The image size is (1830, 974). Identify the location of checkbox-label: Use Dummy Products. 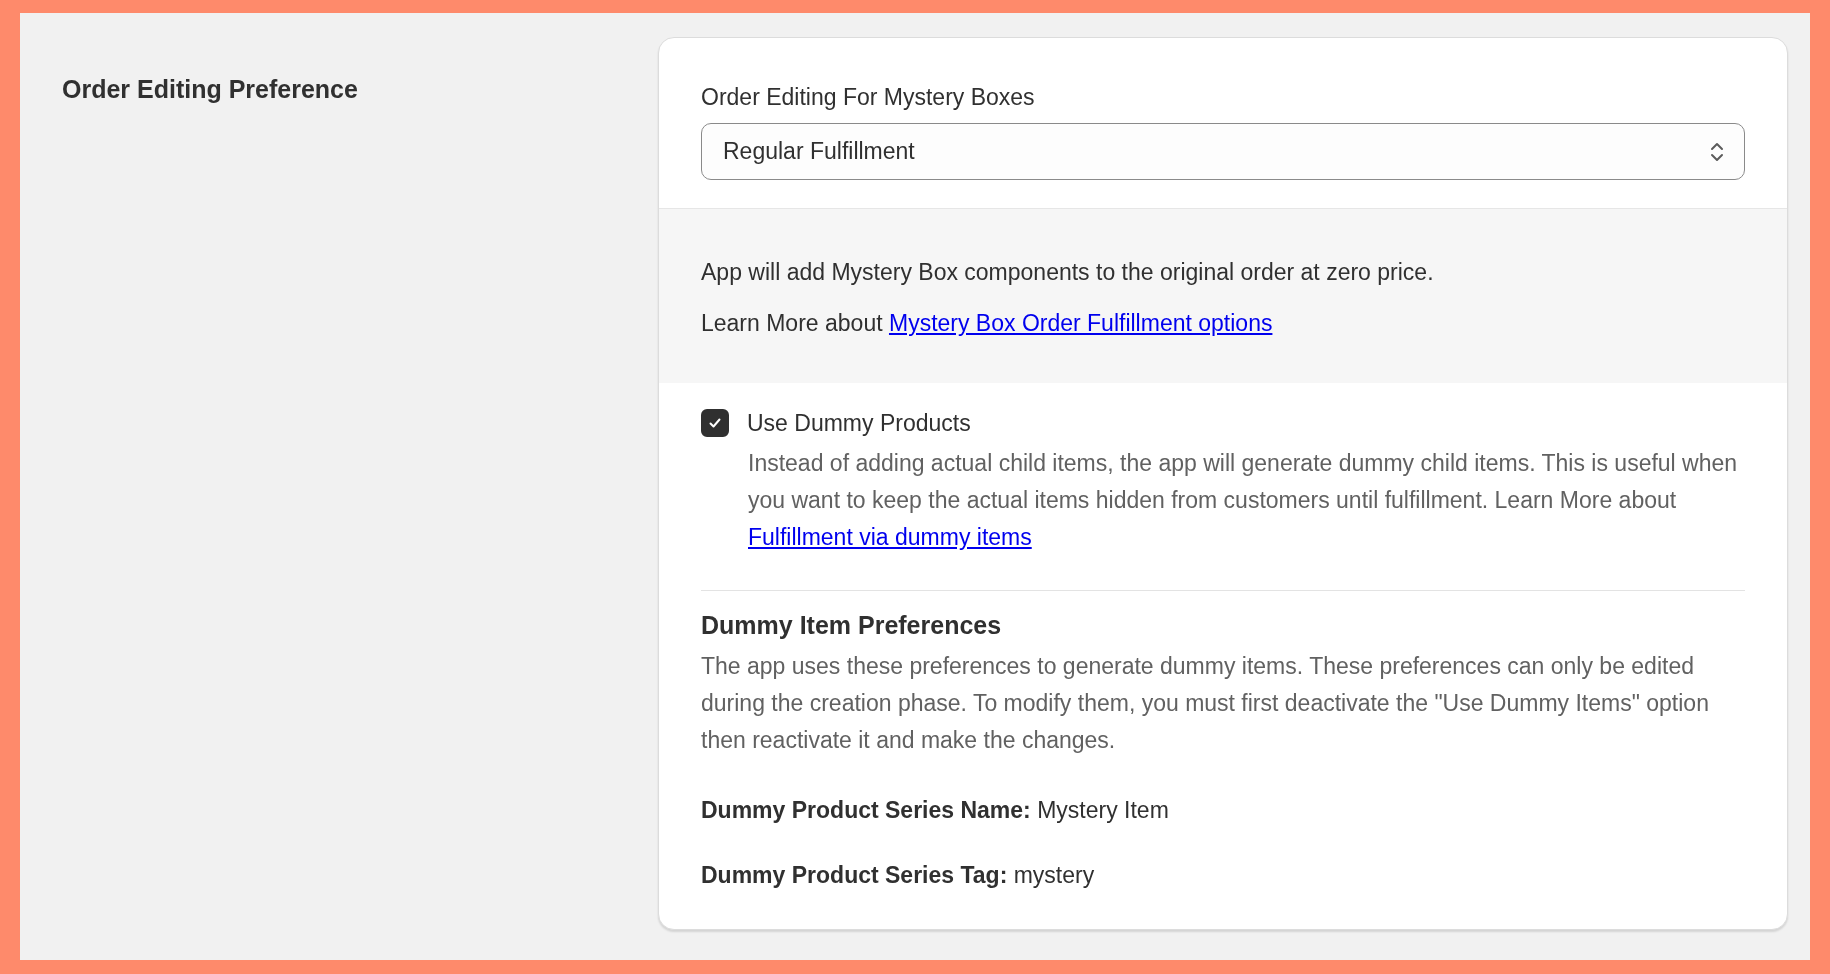
(859, 423).